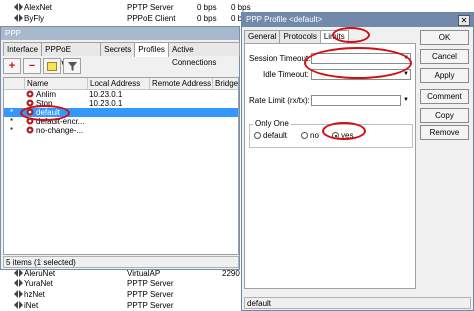 This screenshot has width=474, height=311. I want to click on column-header-name: Name, so click(55, 83).